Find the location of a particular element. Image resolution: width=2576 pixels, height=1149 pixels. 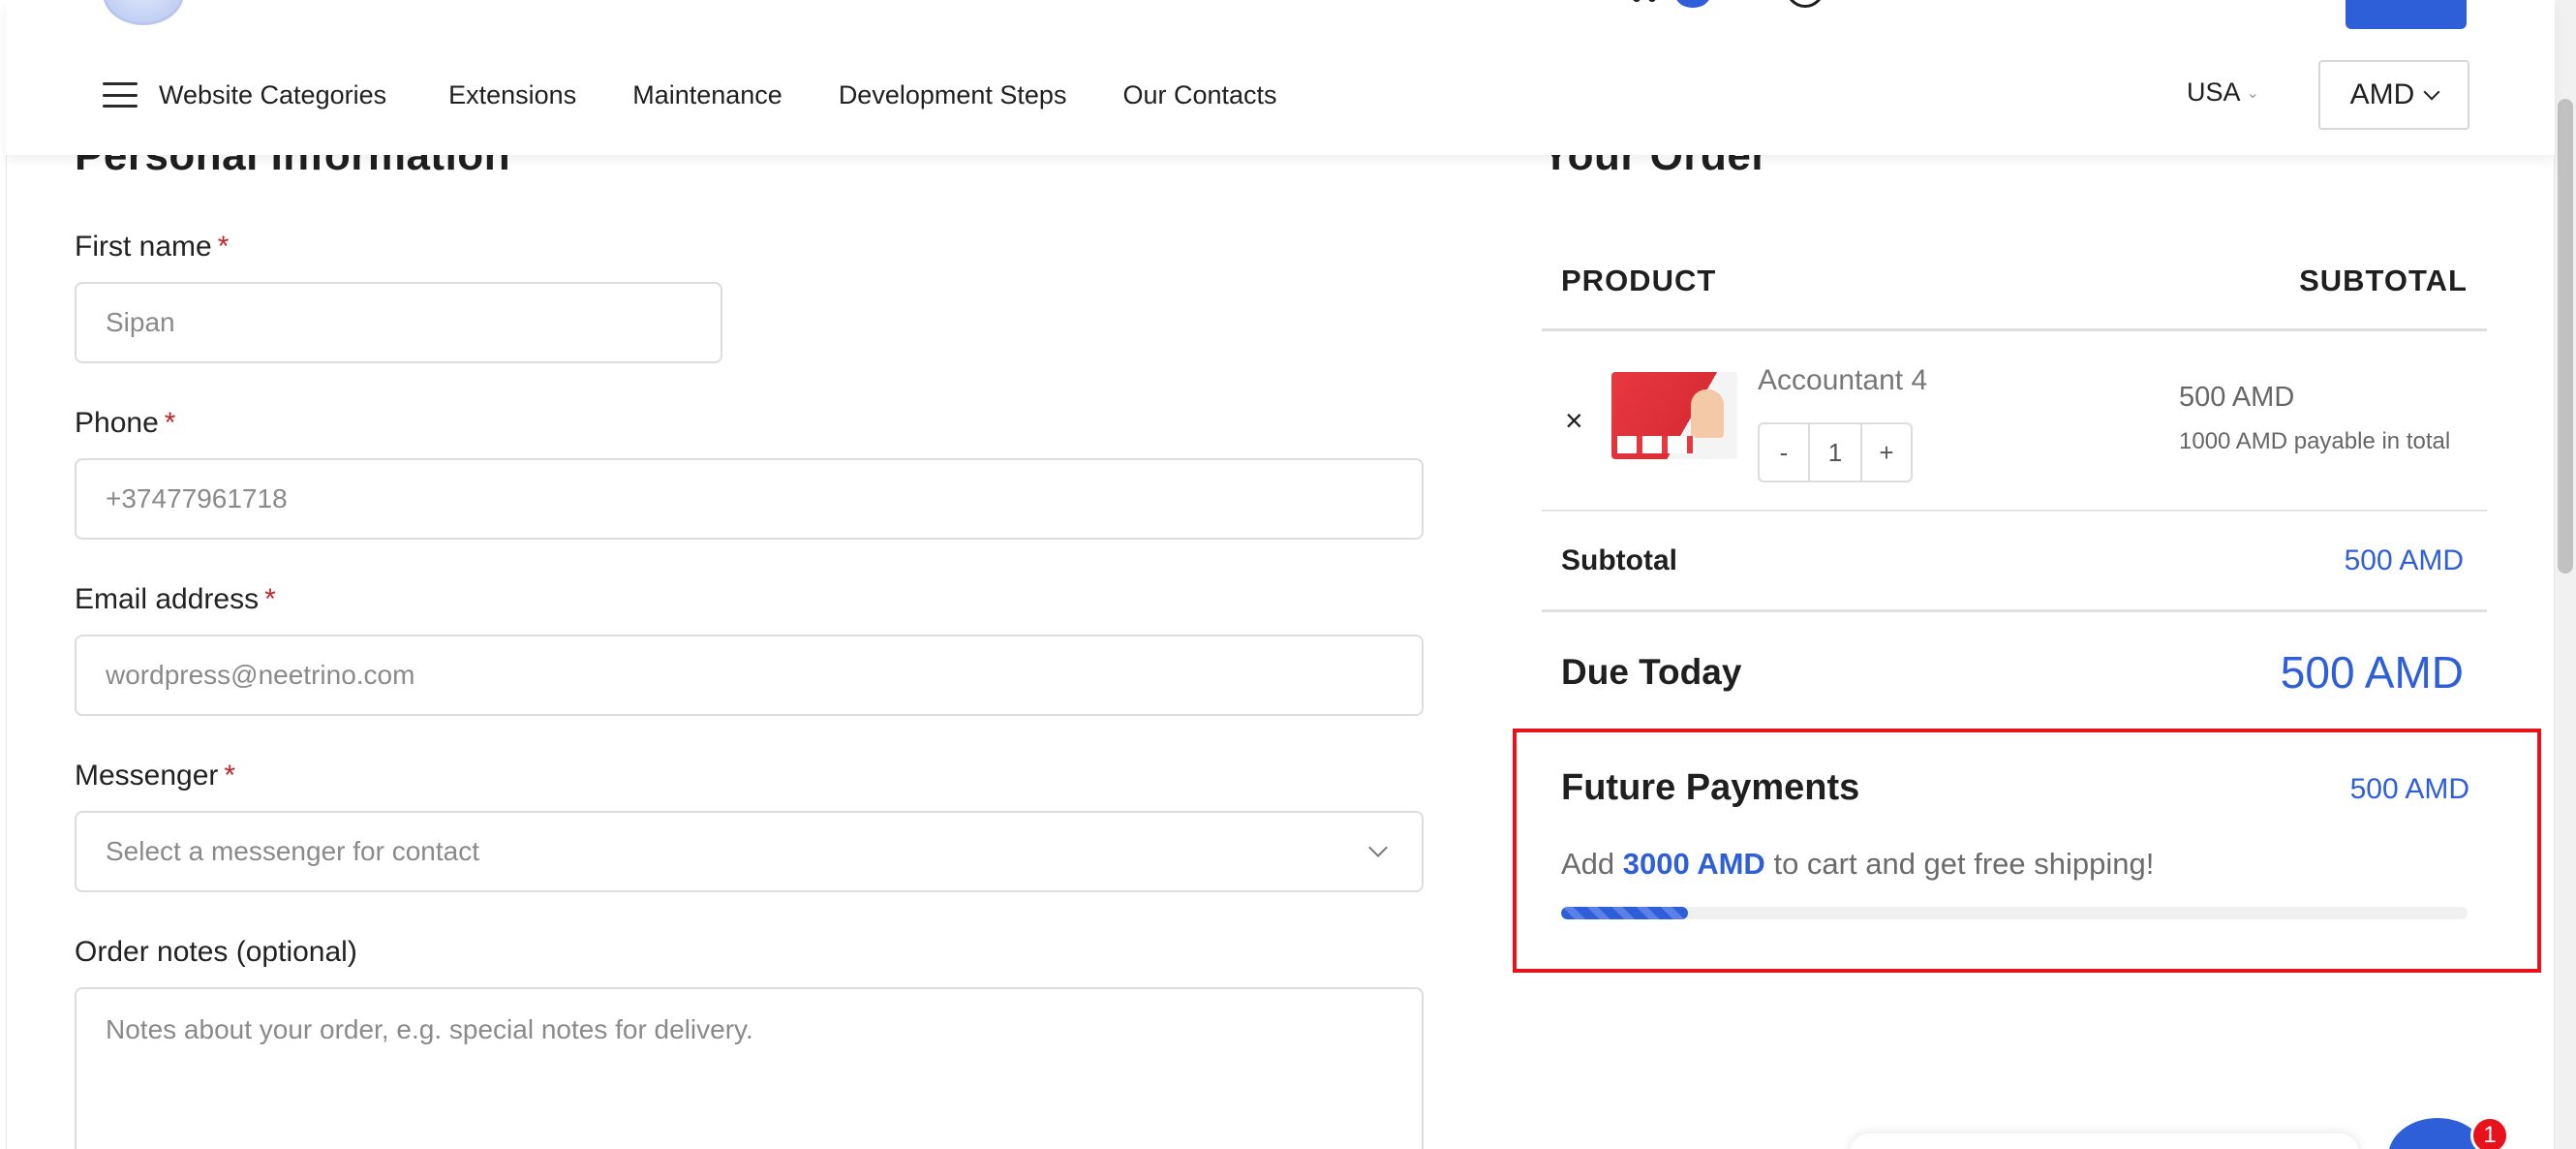

phone-placeholder: +37477961718 is located at coordinates (197, 498).